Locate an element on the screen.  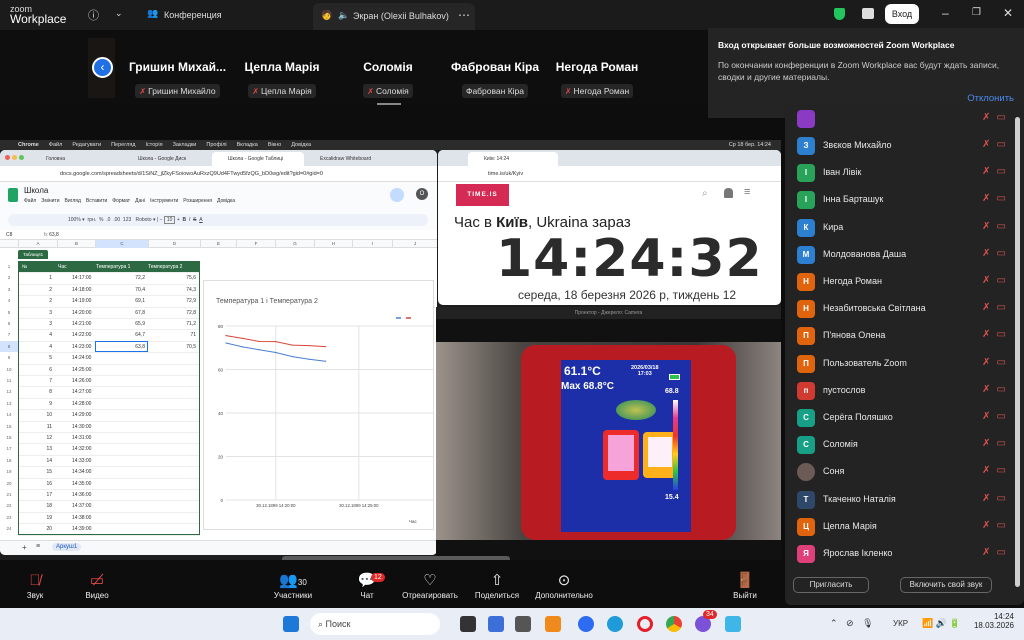
zoom-dot is located at coordinates (21, 157).